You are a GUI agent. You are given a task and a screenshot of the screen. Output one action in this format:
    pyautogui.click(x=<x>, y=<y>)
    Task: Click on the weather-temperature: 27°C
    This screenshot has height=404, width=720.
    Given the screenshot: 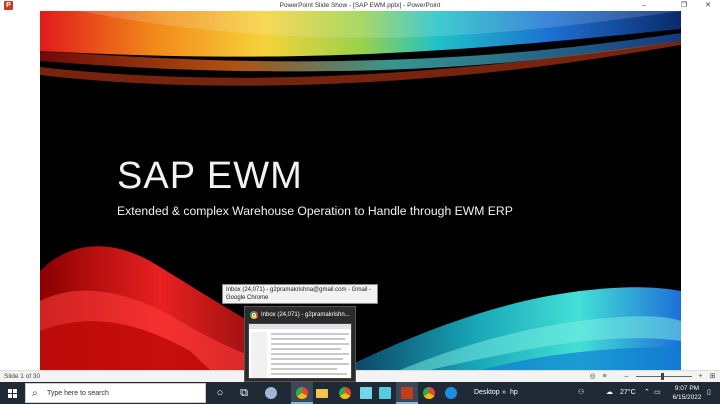 What is the action you would take?
    pyautogui.click(x=628, y=393)
    